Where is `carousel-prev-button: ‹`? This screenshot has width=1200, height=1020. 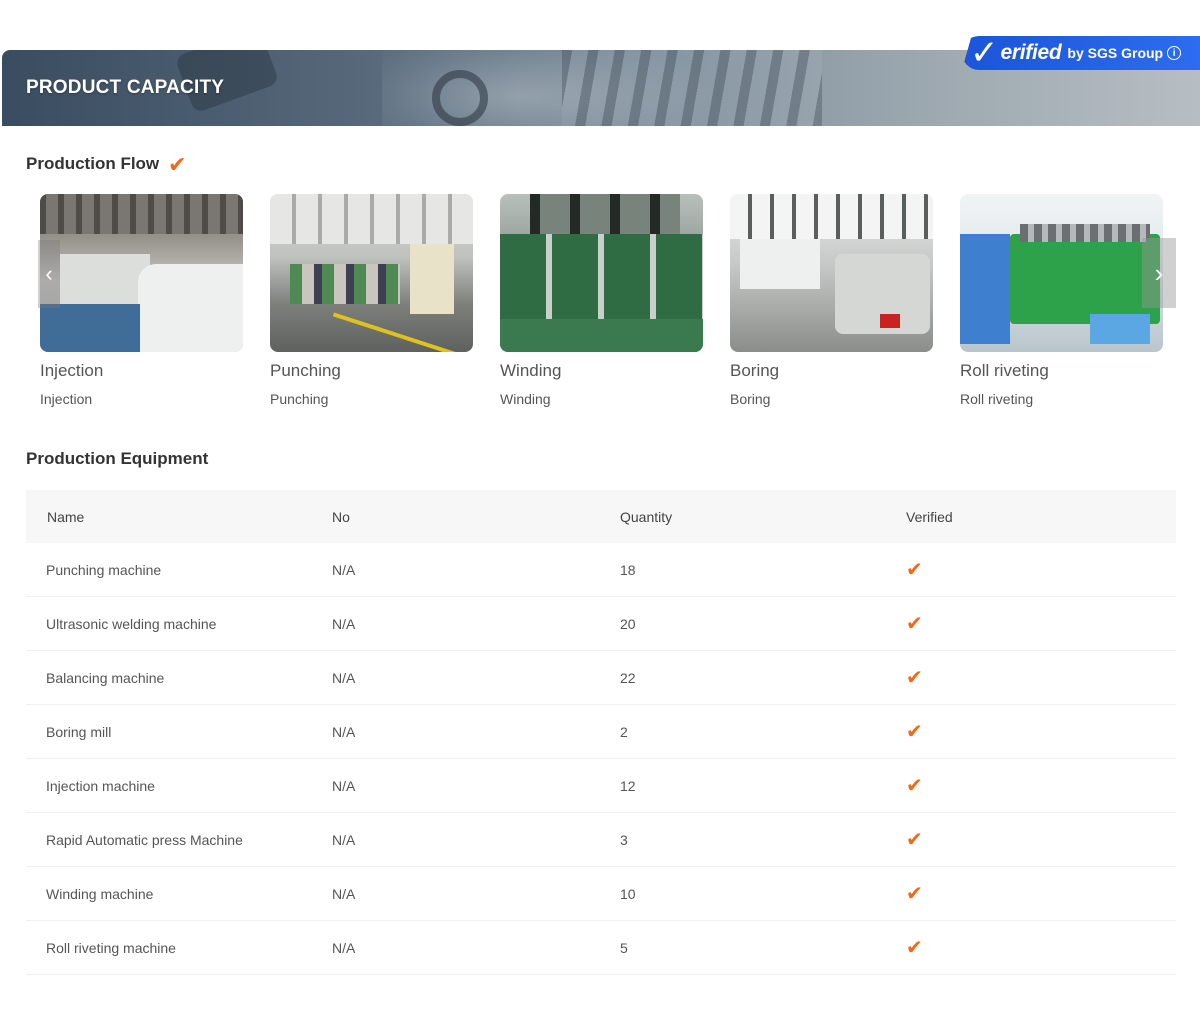 carousel-prev-button: ‹ is located at coordinates (49, 274).